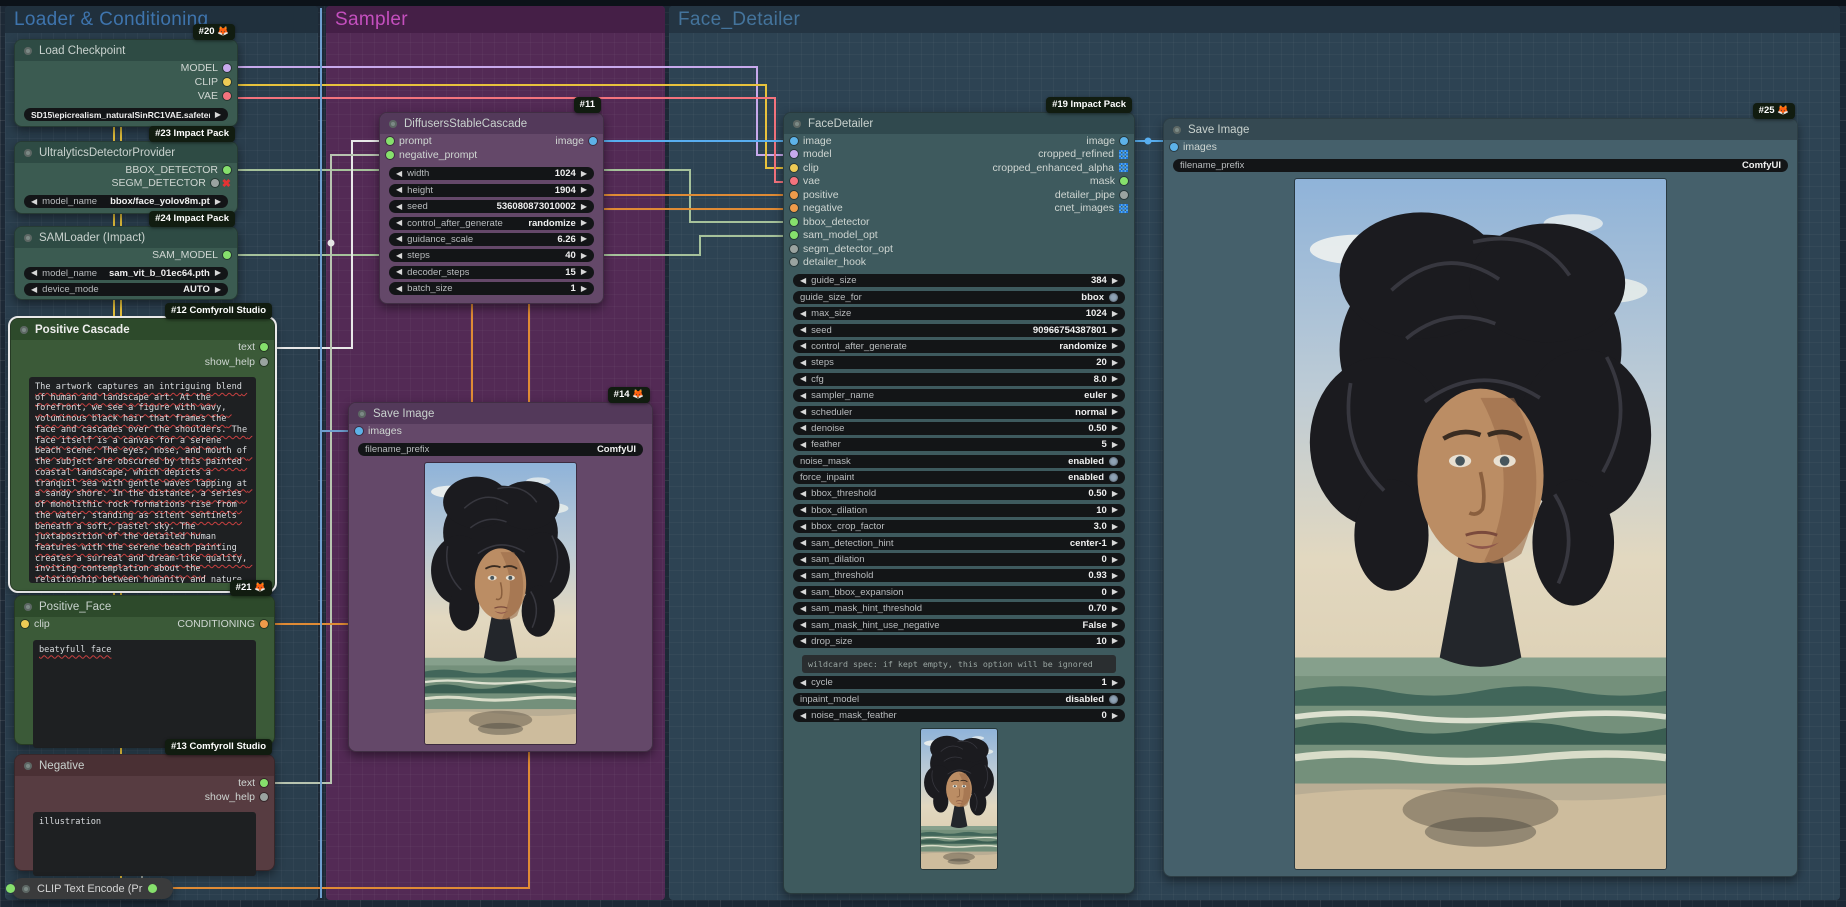 This screenshot has height=907, width=1846. Describe the element at coordinates (144, 606) in the screenshot. I see `node-title-bar: Positive_Face` at that location.